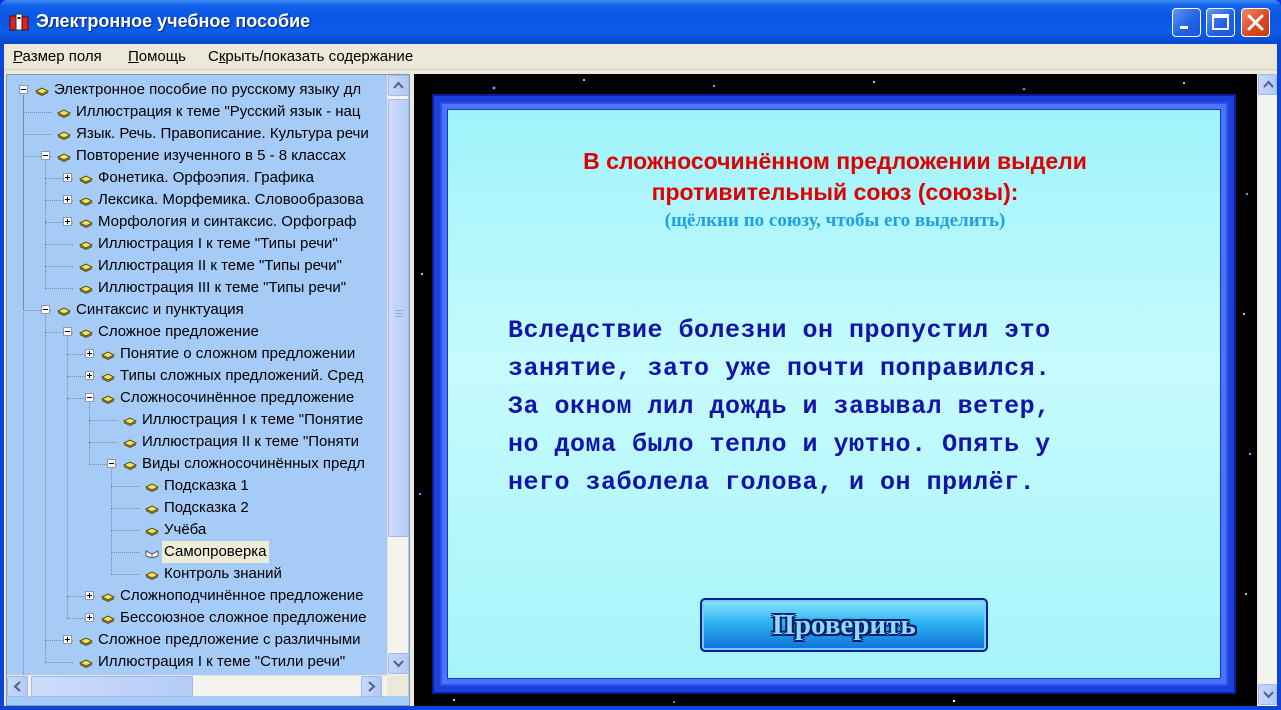 The height and width of the screenshot is (710, 1281). What do you see at coordinates (197, 596) in the screenshot?
I see `tree-item: Сложноподчинённое предложение` at bounding box center [197, 596].